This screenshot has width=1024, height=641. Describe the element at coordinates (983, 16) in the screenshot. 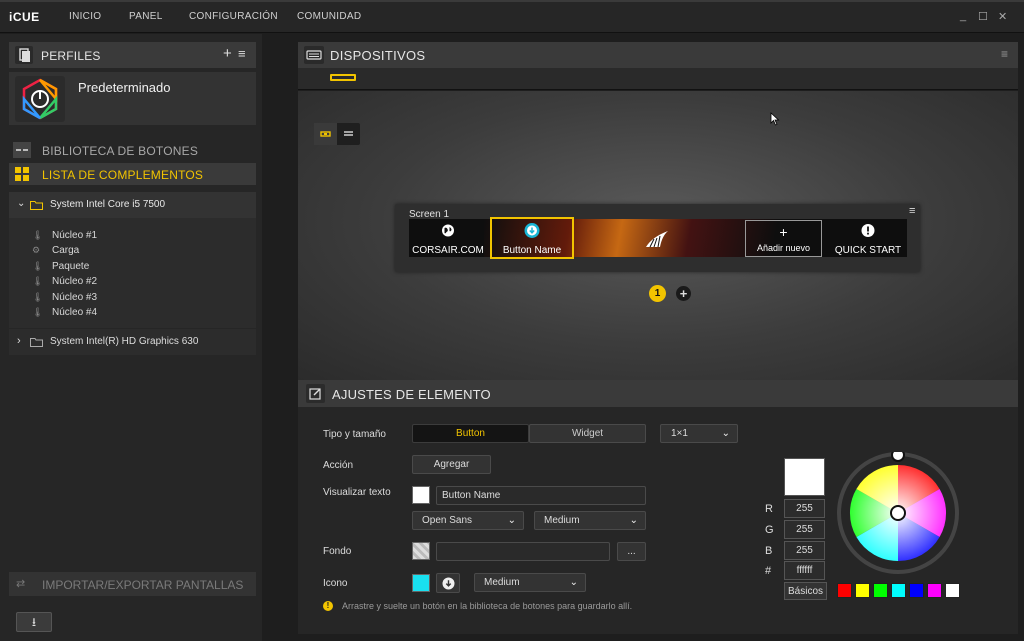

I see `maximize-icon: ☐` at that location.